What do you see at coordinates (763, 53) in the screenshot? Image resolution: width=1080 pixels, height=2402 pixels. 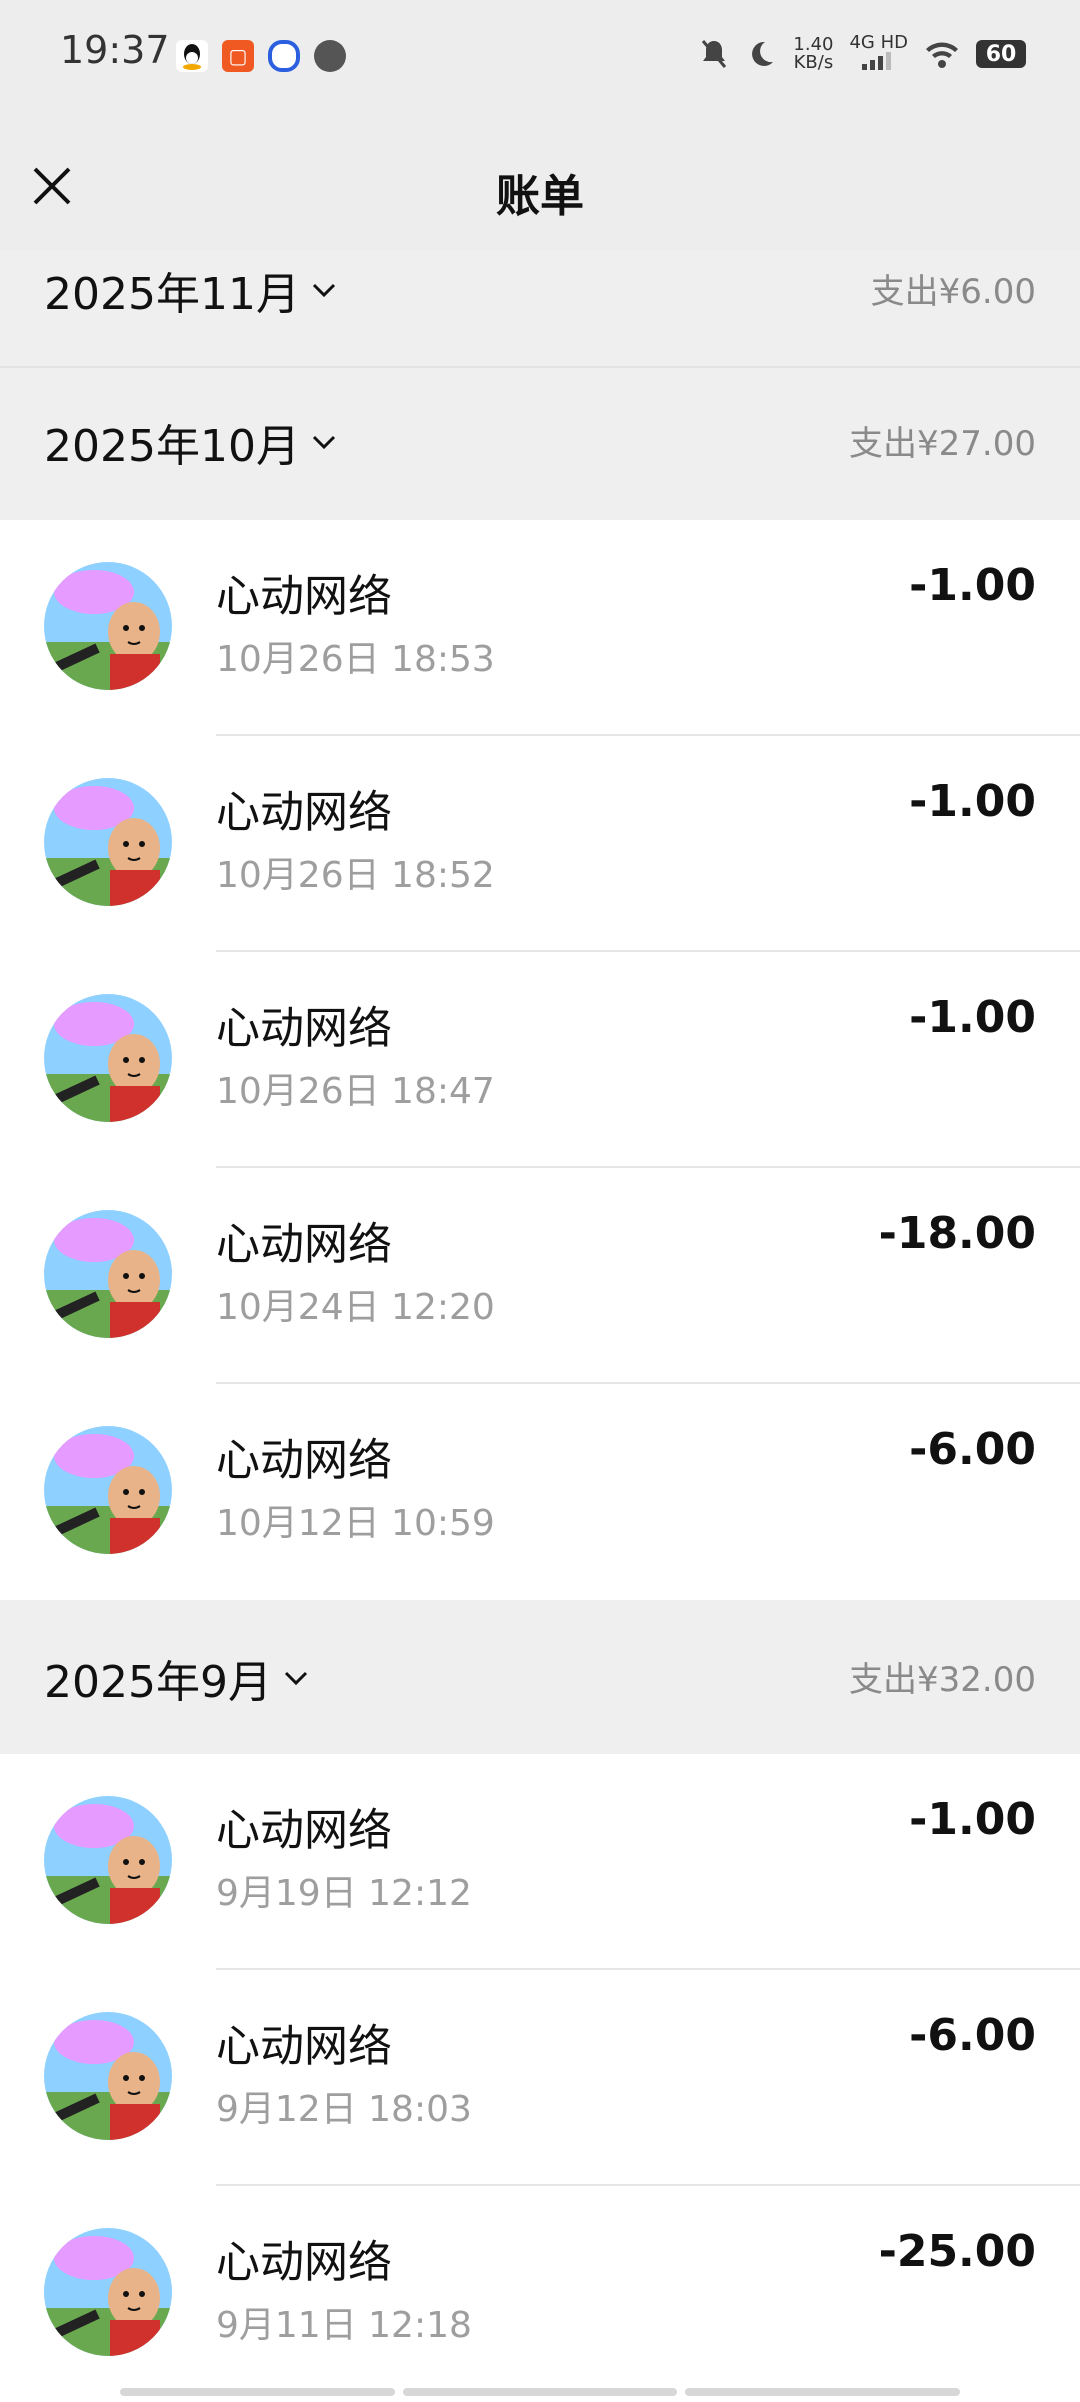 I see `moon-icon` at bounding box center [763, 53].